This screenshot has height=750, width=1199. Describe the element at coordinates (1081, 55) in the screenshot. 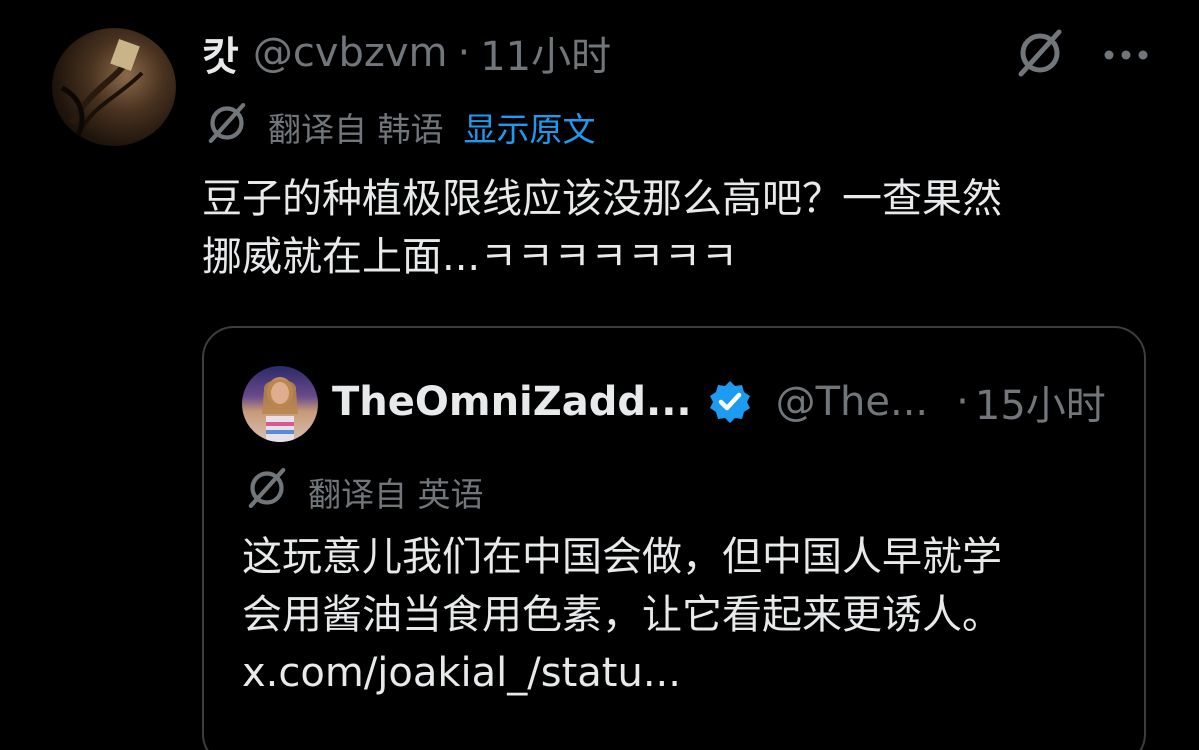

I see `top-actions` at that location.